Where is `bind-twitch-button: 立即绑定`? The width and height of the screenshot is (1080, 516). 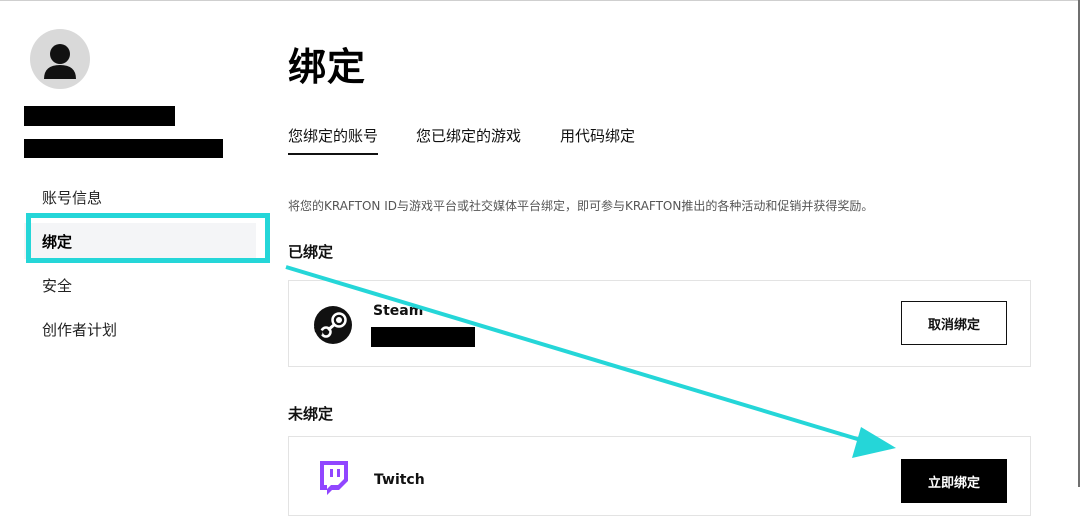 bind-twitch-button: 立即绑定 is located at coordinates (954, 481).